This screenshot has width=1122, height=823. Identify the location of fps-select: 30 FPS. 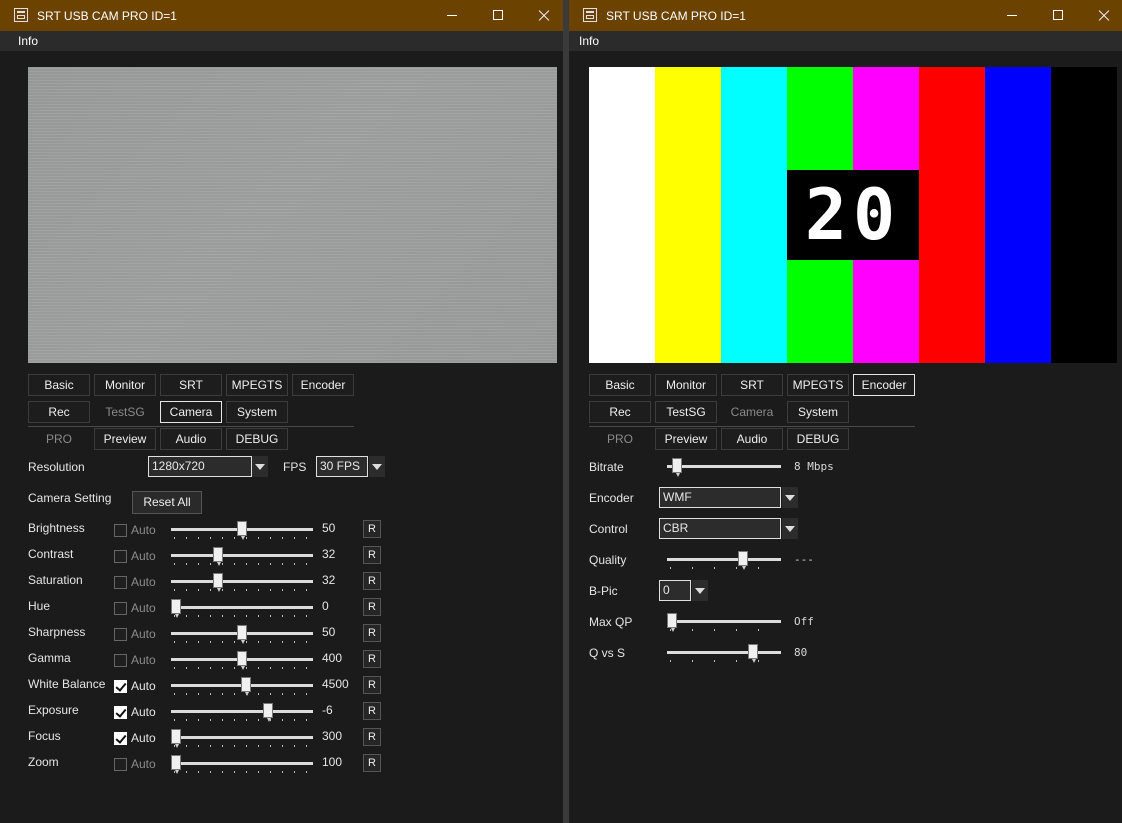
(342, 466).